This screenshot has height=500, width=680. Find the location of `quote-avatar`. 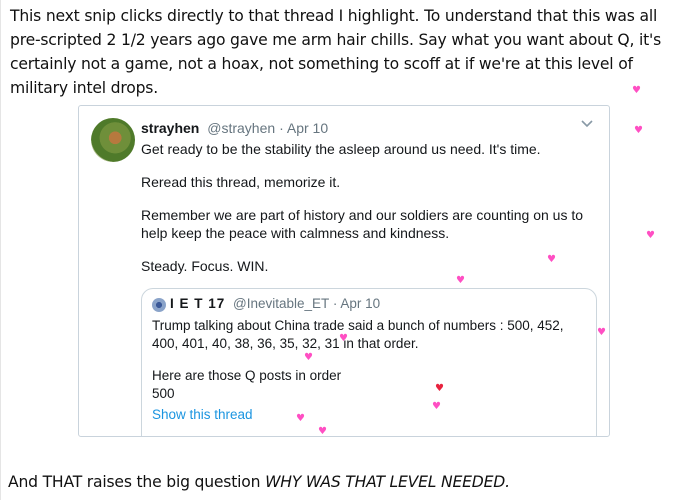

quote-avatar is located at coordinates (159, 305).